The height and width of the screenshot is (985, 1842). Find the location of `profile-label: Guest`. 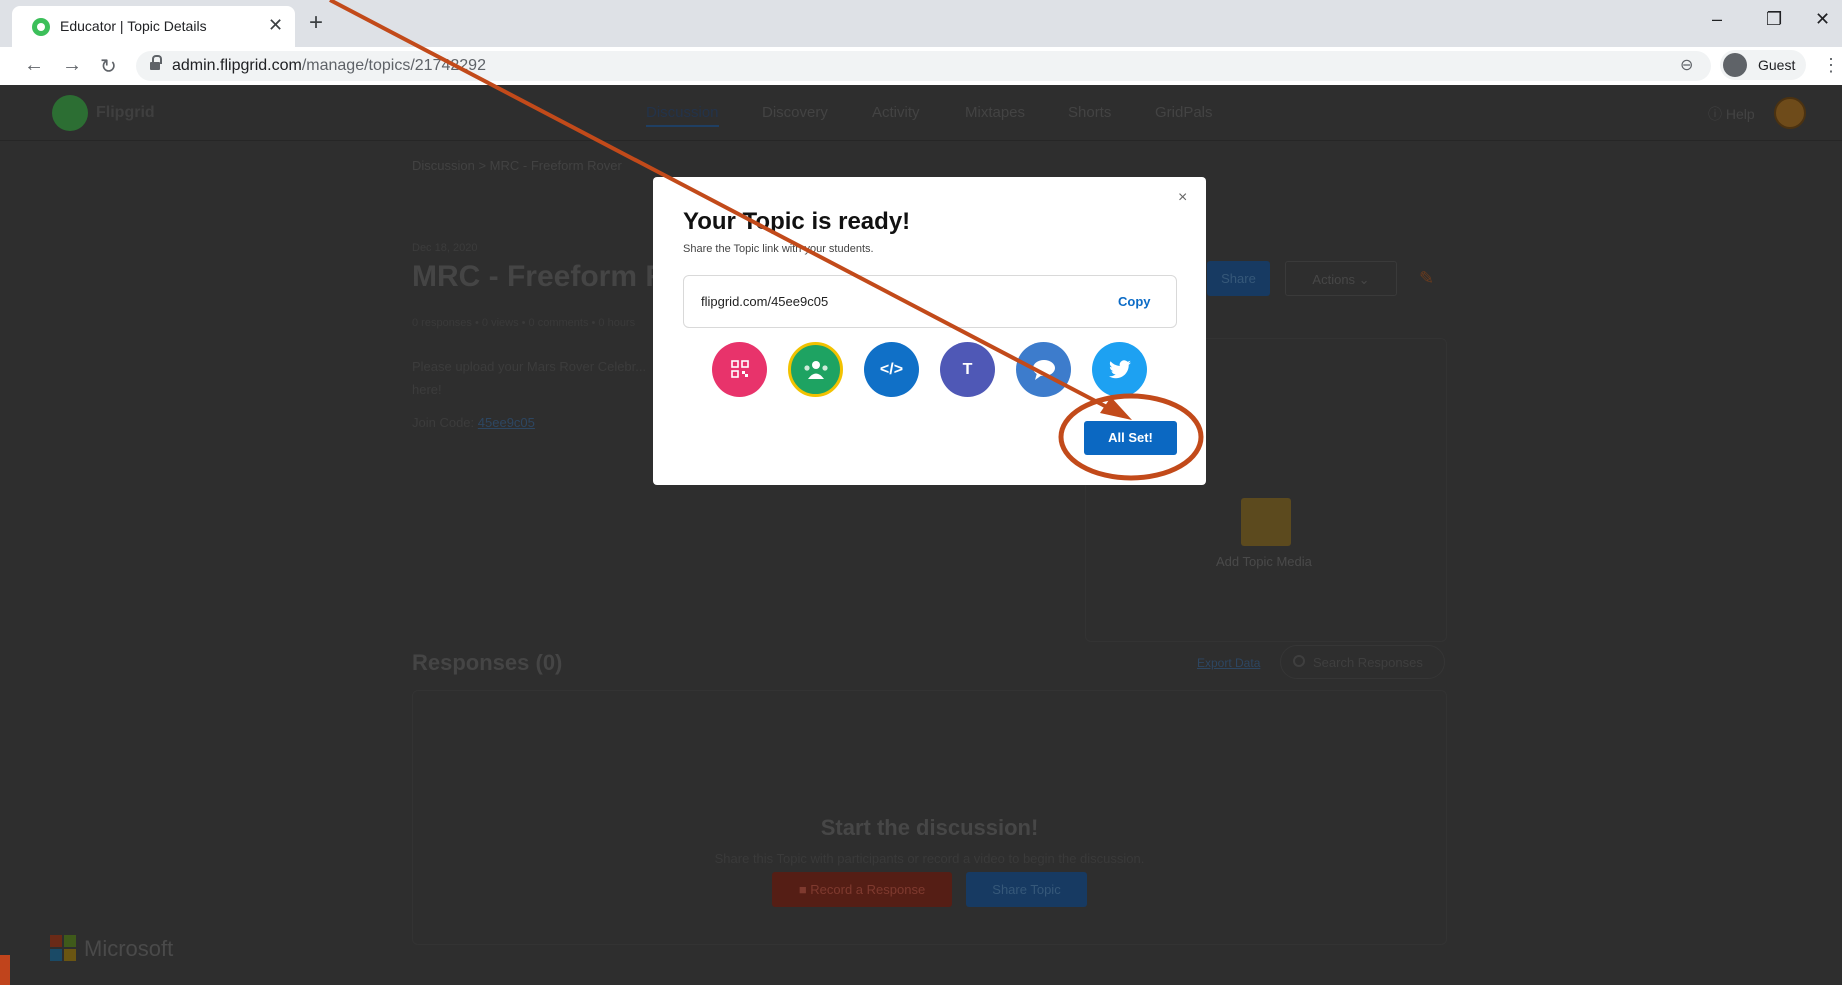

profile-label: Guest is located at coordinates (1777, 65).